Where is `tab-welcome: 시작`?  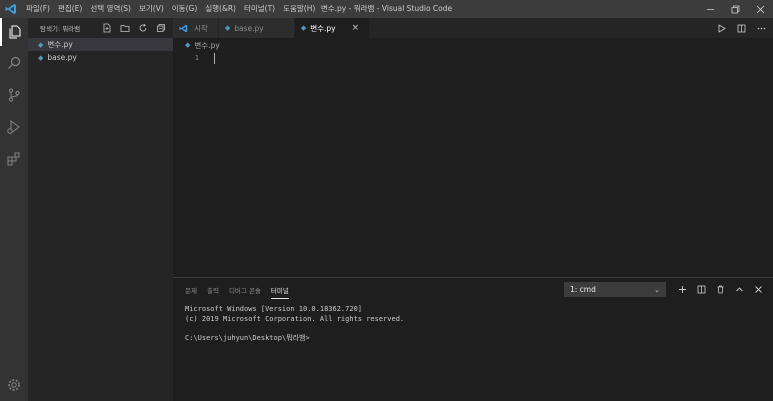 tab-welcome: 시작 is located at coordinates (196, 28).